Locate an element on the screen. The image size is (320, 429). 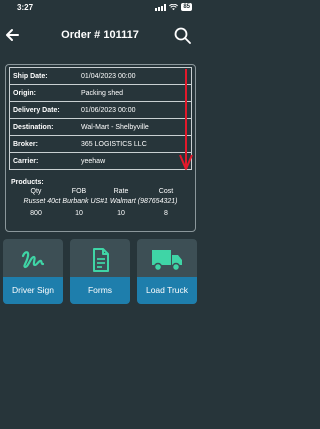
products-header: Qty FOB Rate Cost is located at coordinates (100, 193).